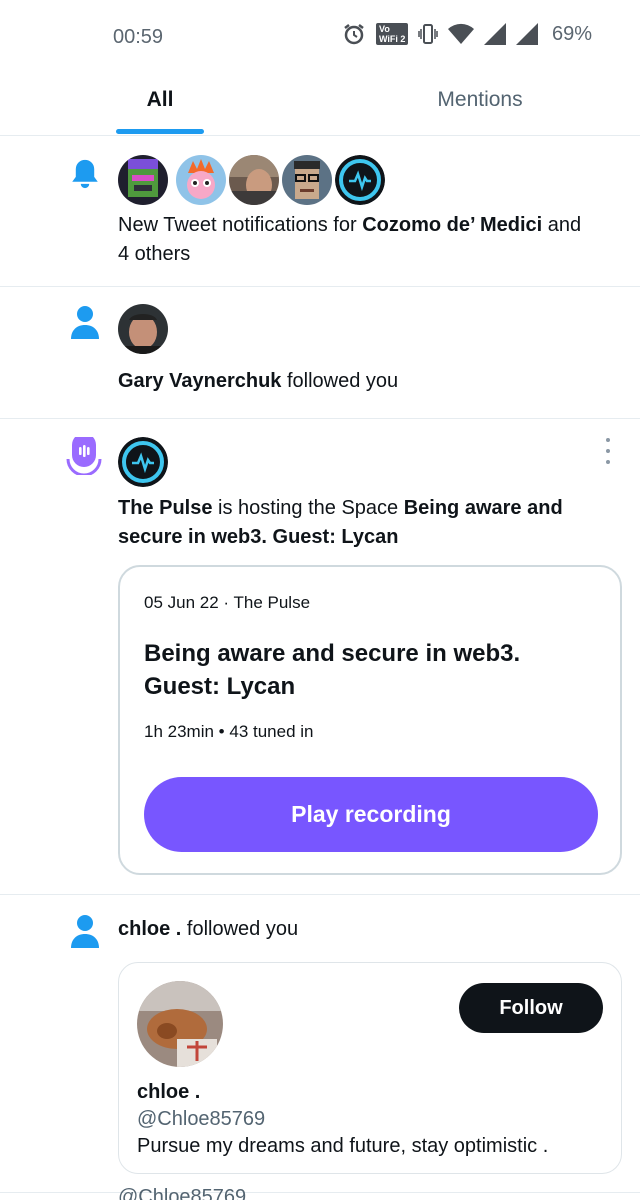 The width and height of the screenshot is (640, 1200). I want to click on user-card-name: chloe ., so click(168, 1092).